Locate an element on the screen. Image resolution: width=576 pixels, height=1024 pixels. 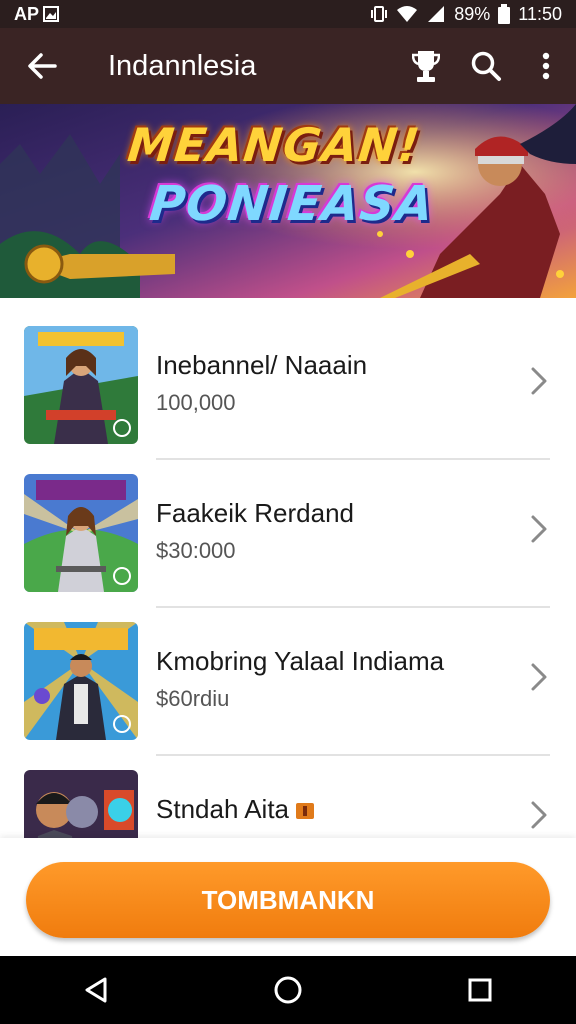
item-name: Kmobring Yalaal Indiama is located at coordinates (300, 661).